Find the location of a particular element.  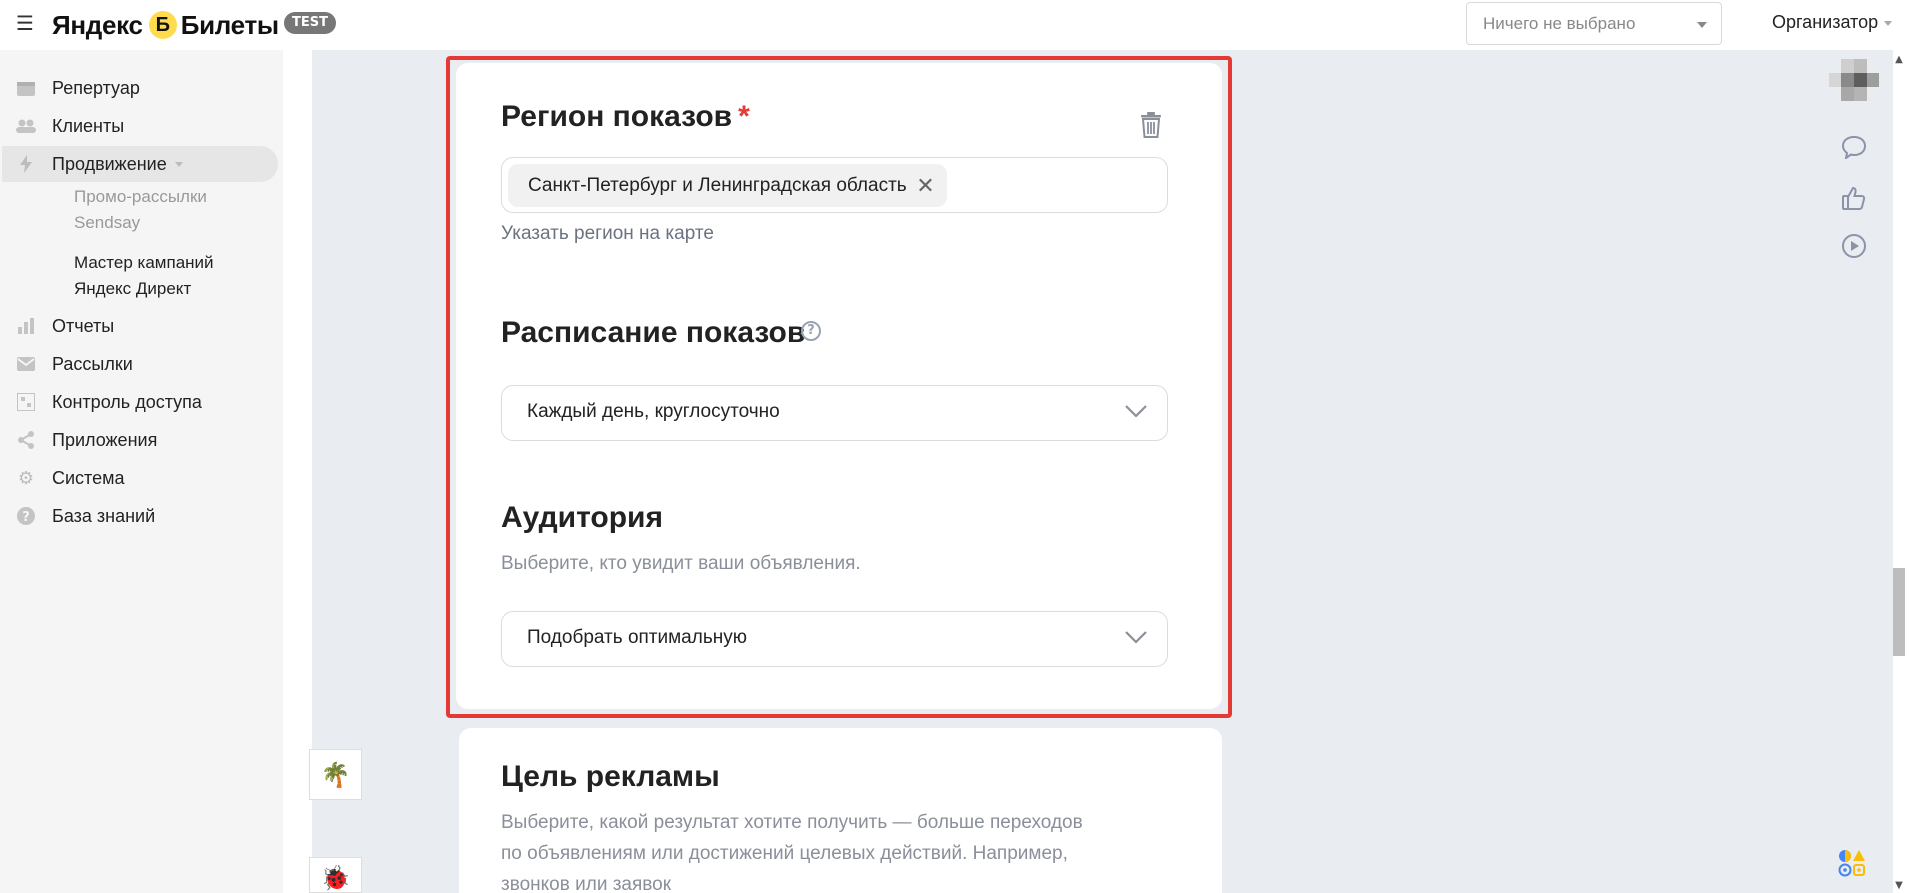

scroll-down-icon: ▼ is located at coordinates (1899, 886).